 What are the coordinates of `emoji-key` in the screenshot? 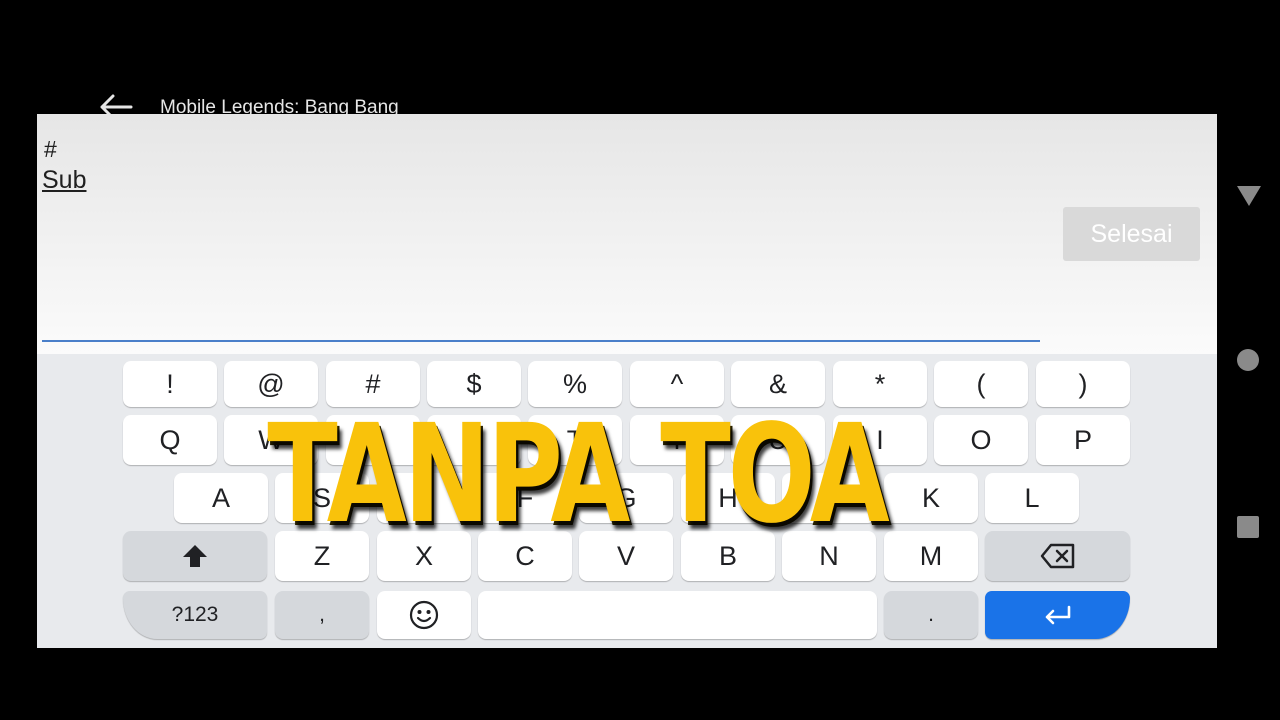 It's located at (424, 615).